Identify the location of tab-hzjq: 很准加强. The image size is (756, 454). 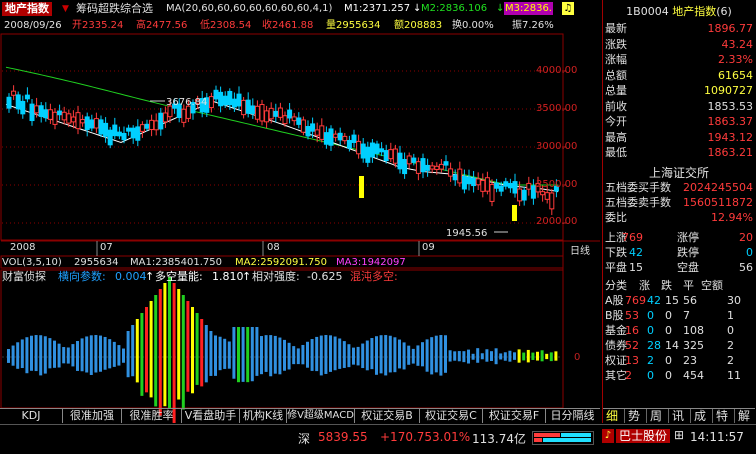
(92, 416).